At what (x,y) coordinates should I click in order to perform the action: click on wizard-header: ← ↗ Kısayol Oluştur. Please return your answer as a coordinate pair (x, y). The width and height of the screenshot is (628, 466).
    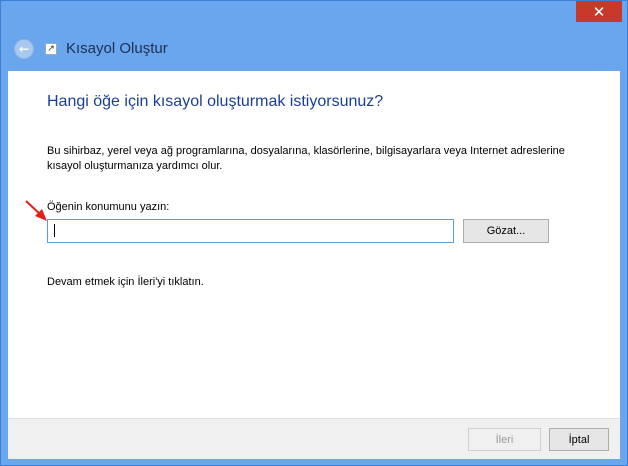
    Looking at the image, I should click on (314, 51).